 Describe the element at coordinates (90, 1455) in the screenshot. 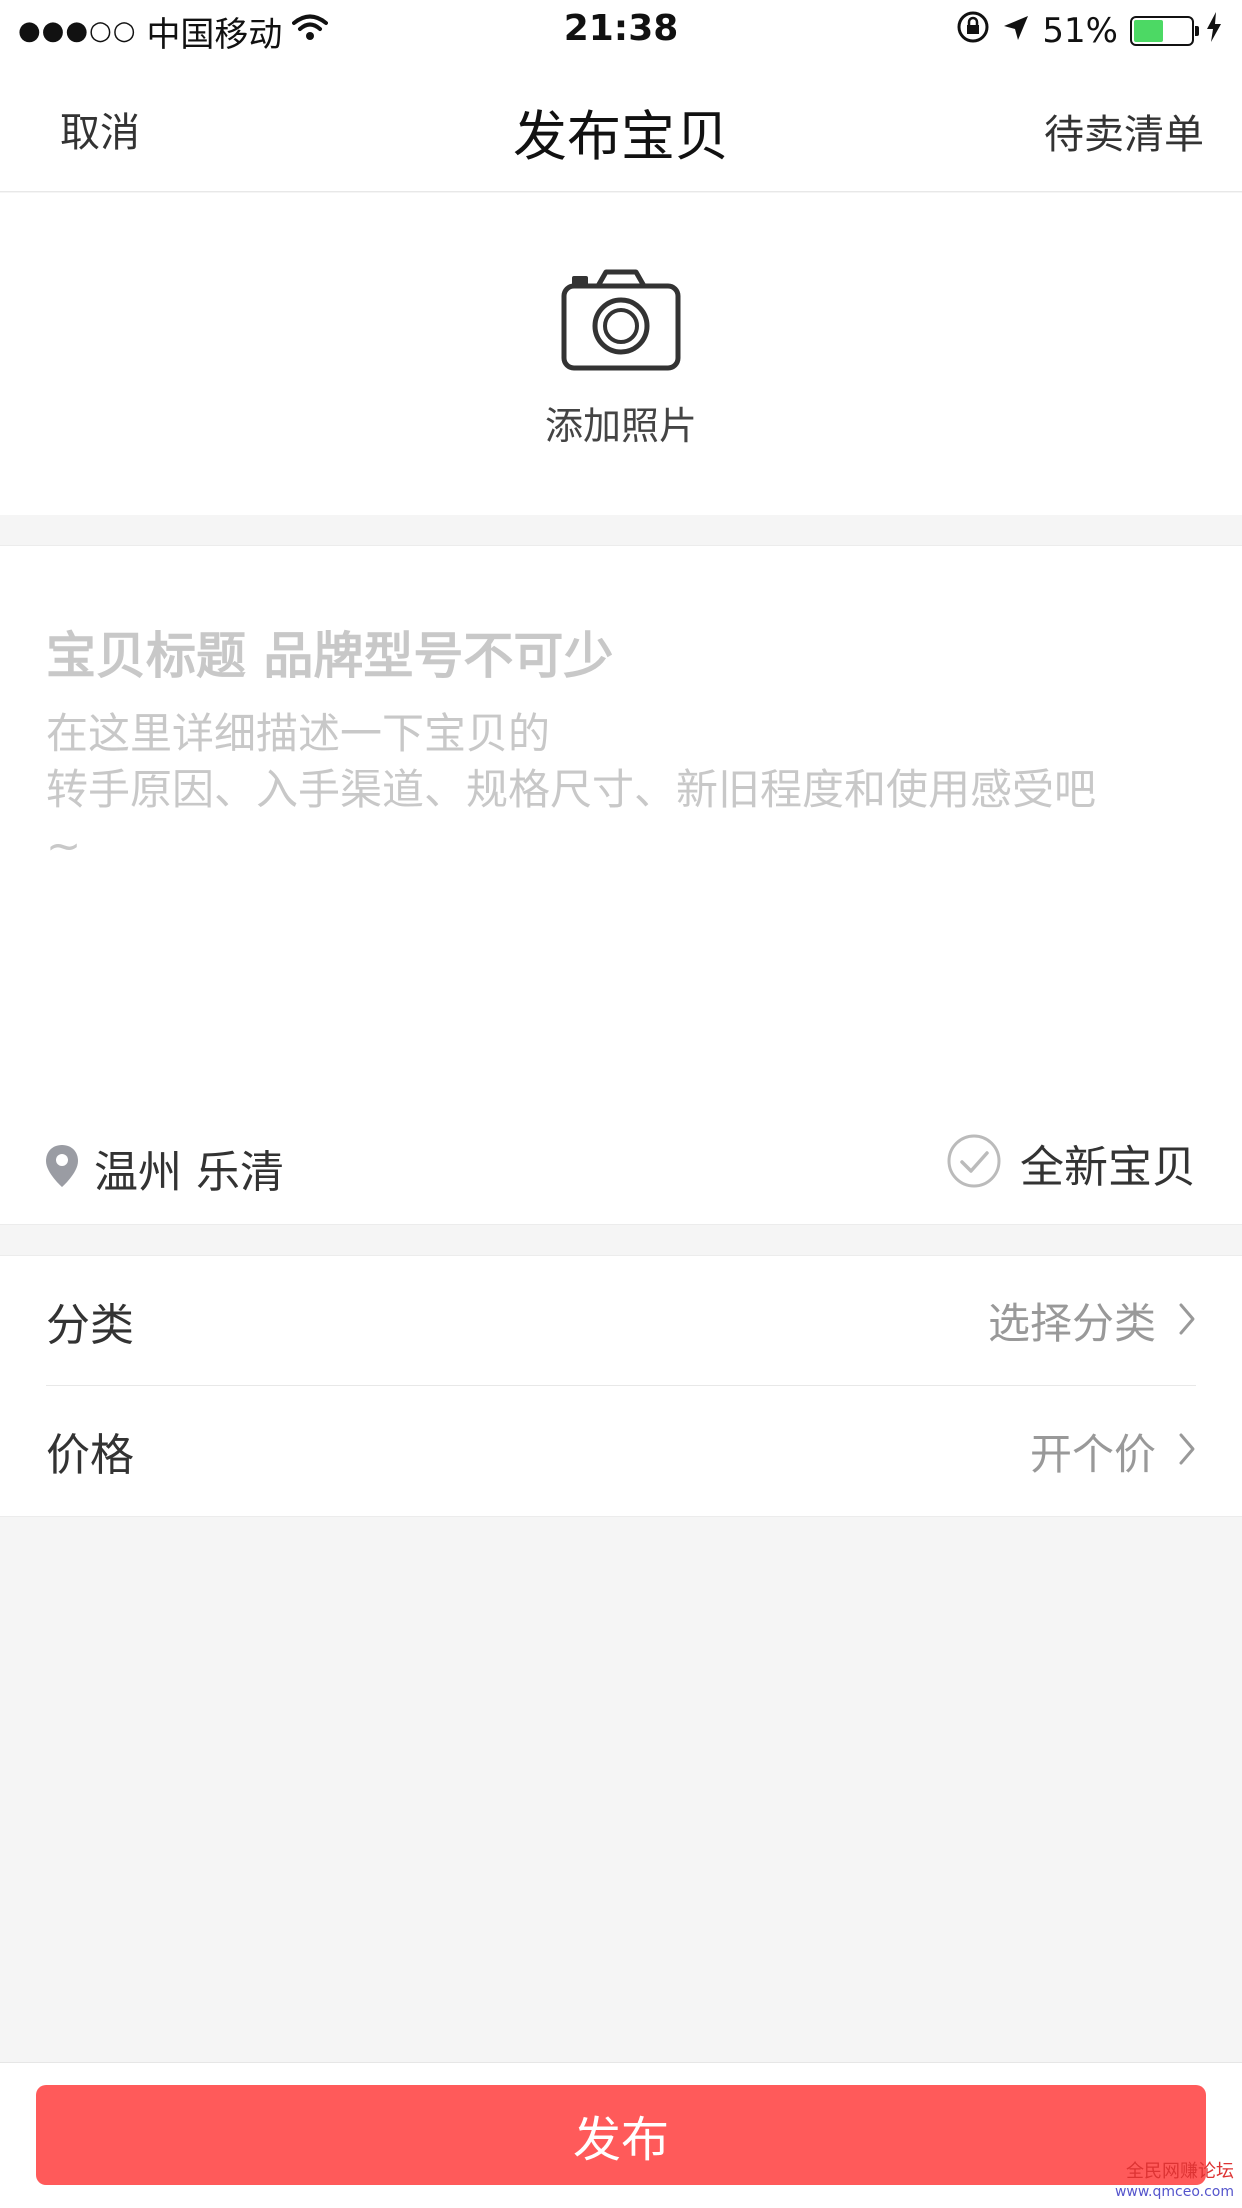

I see `price-label: 价格` at that location.